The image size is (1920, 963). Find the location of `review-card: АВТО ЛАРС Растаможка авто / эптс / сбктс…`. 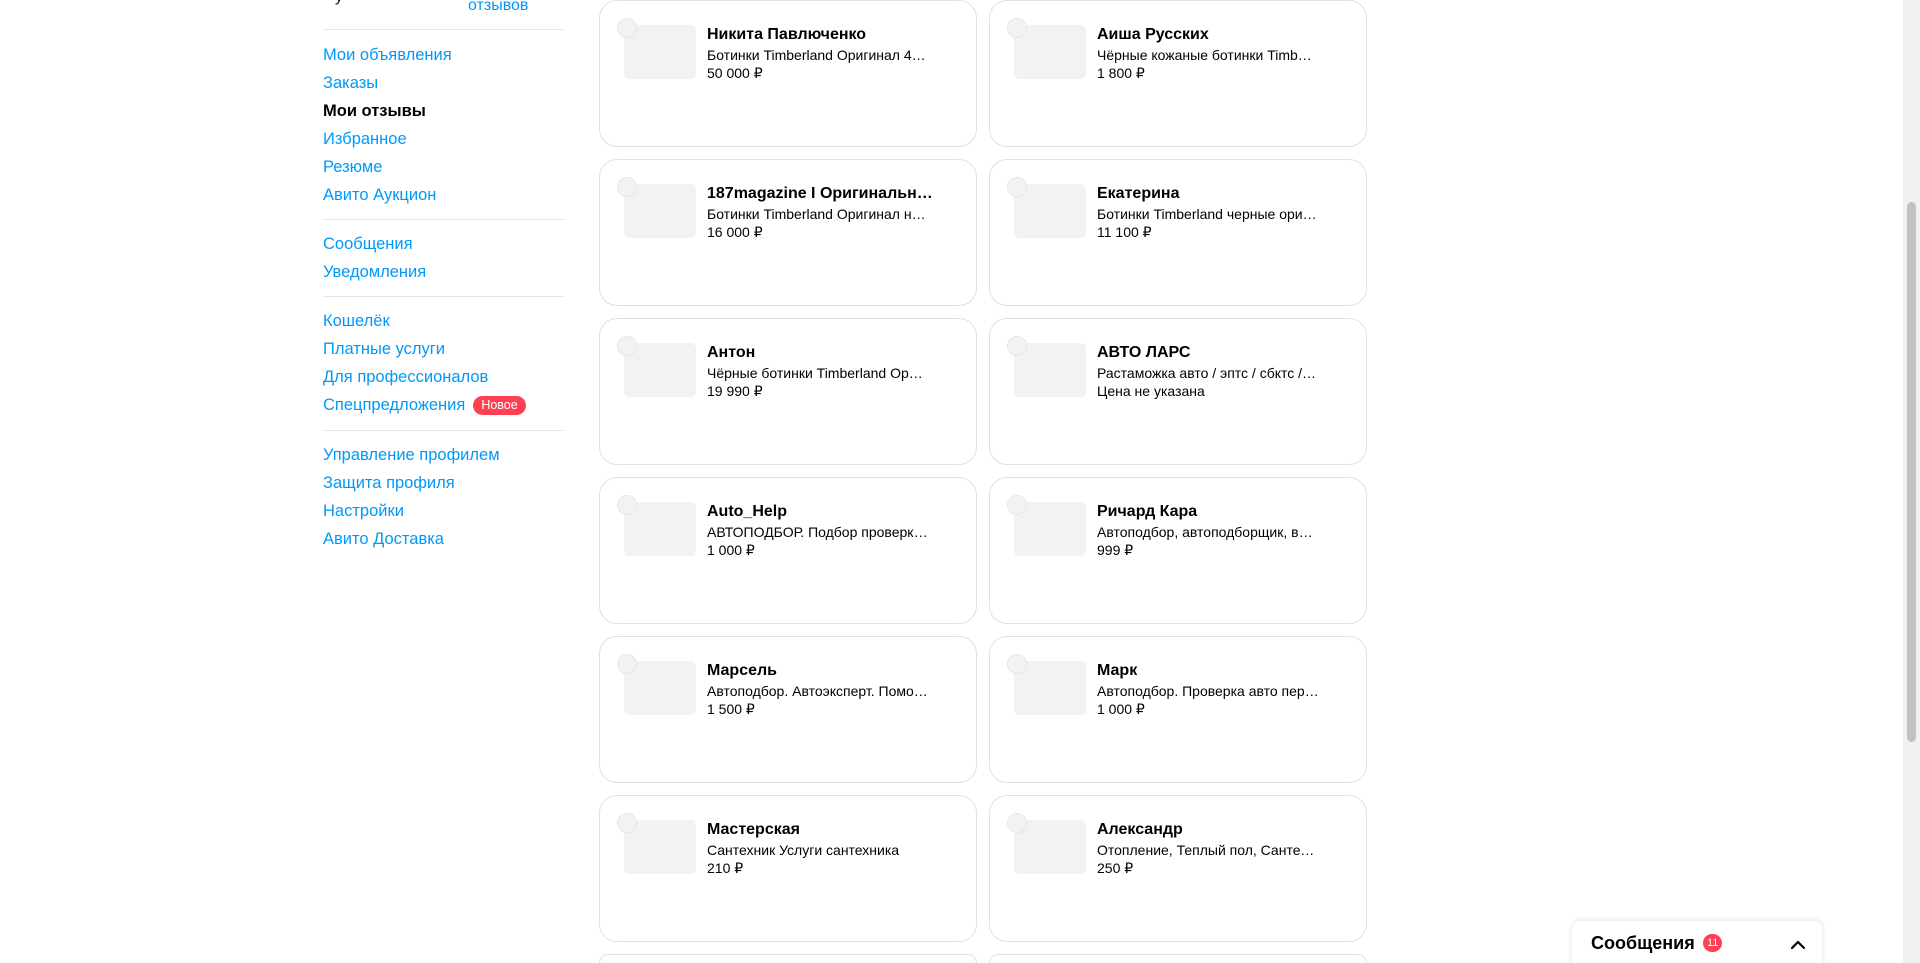

review-card: АВТО ЛАРС Растаможка авто / эптс / сбктс… is located at coordinates (1178, 391).